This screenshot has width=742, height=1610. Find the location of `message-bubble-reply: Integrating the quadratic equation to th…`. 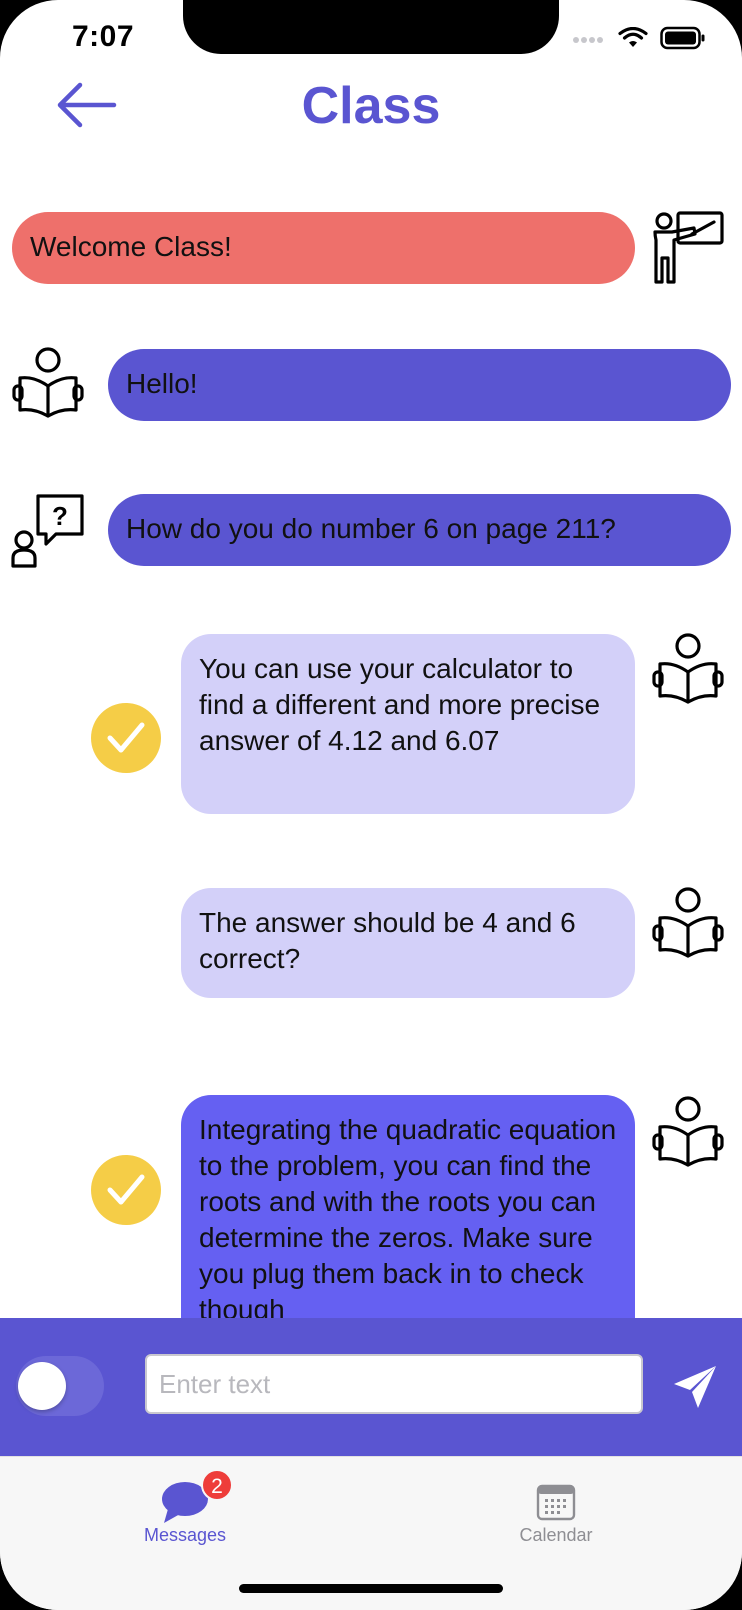

message-bubble-reply: Integrating the quadratic equation to th… is located at coordinates (408, 1206).